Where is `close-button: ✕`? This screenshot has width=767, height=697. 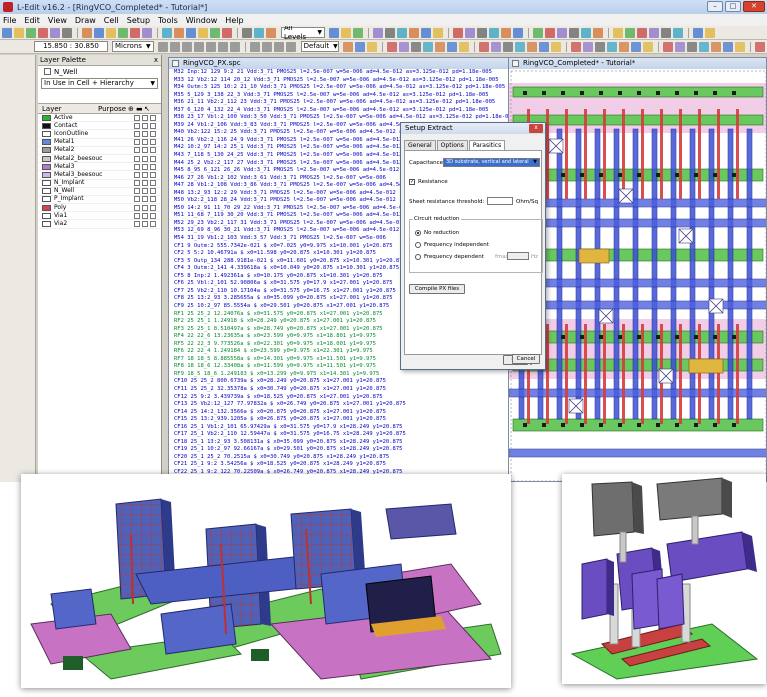
close-button: ✕ is located at coordinates (754, 6).